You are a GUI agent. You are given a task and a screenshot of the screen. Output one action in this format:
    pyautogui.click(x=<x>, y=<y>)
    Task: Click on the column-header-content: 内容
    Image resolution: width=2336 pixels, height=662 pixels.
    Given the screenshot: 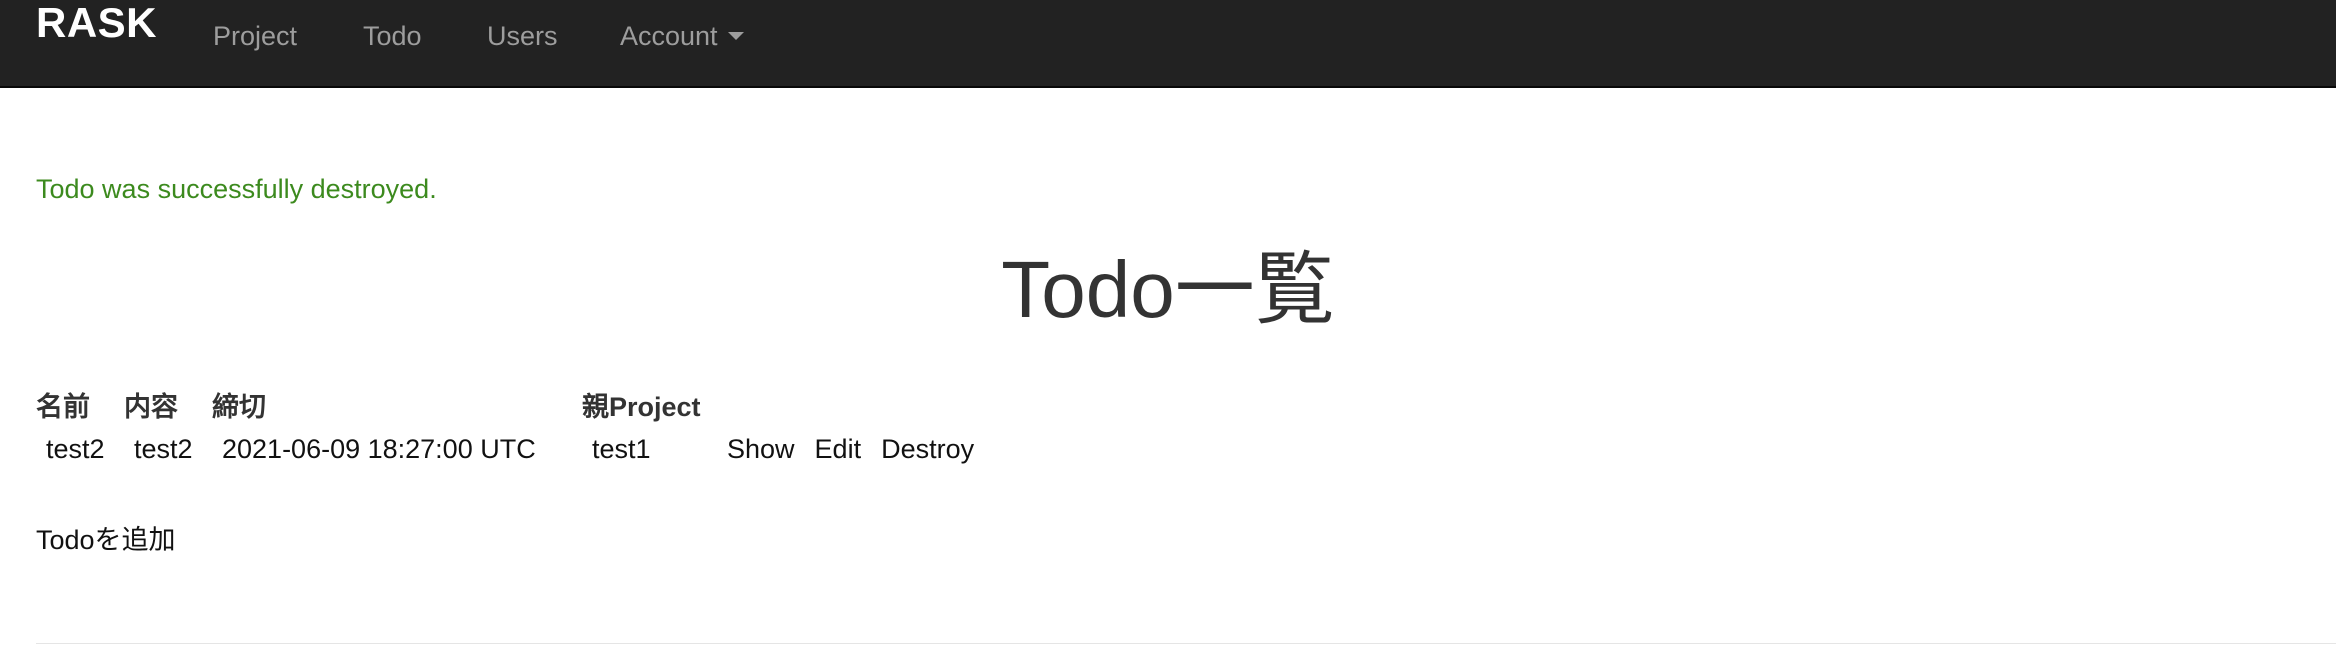 What is the action you would take?
    pyautogui.click(x=151, y=406)
    